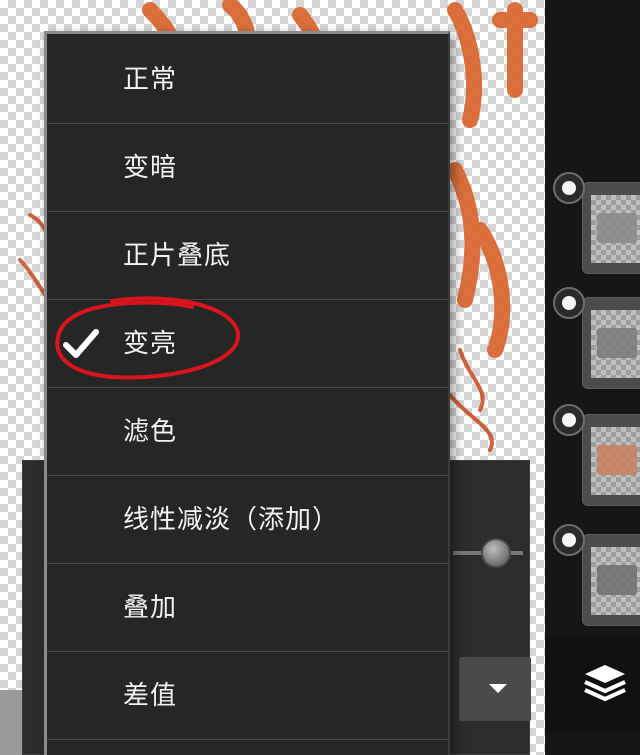  Describe the element at coordinates (247, 608) in the screenshot. I see `blend-mode-item-overlay: 叠加` at that location.